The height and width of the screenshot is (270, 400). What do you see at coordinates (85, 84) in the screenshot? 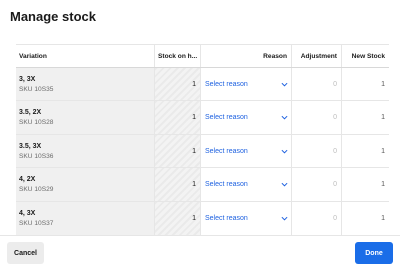
I see `variation-cell: 3, 3X SKU 10S35` at bounding box center [85, 84].